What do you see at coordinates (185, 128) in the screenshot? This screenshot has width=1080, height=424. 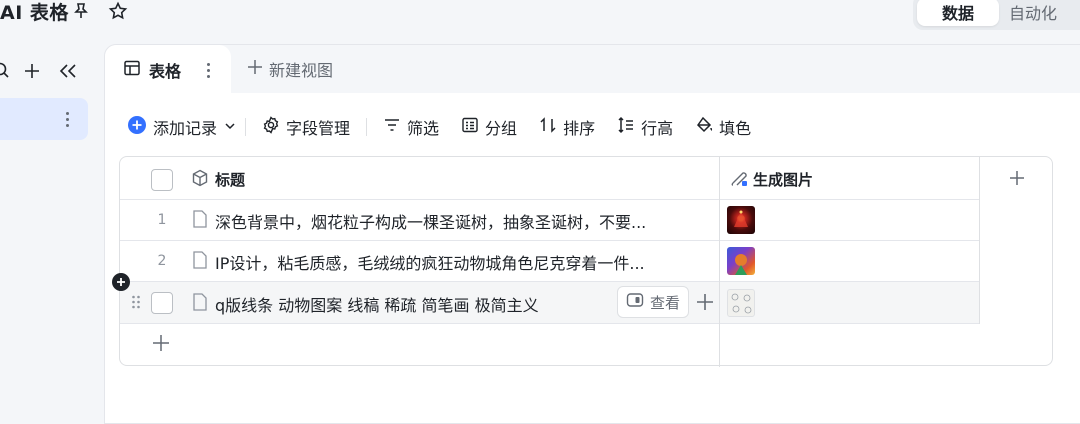 I see `add-record-label: 添加记录` at bounding box center [185, 128].